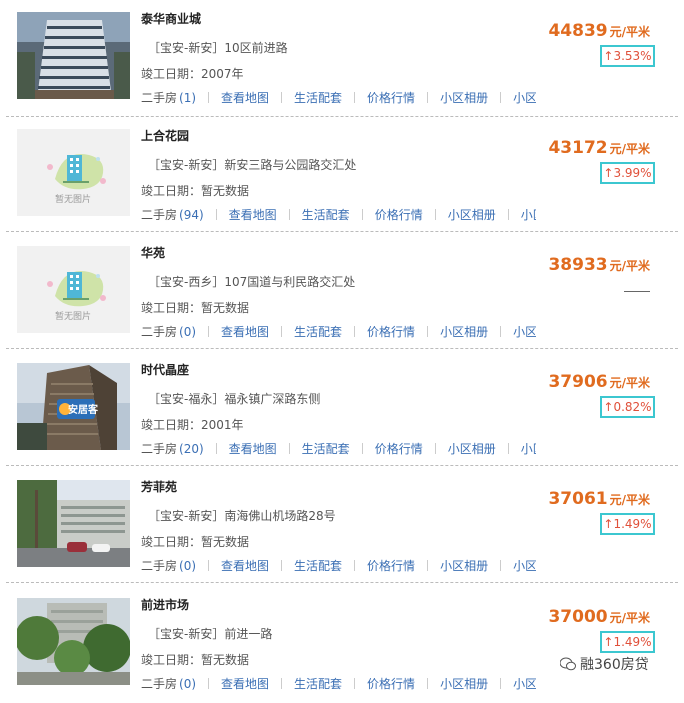  I want to click on secondhand-count: (20), so click(191, 449).